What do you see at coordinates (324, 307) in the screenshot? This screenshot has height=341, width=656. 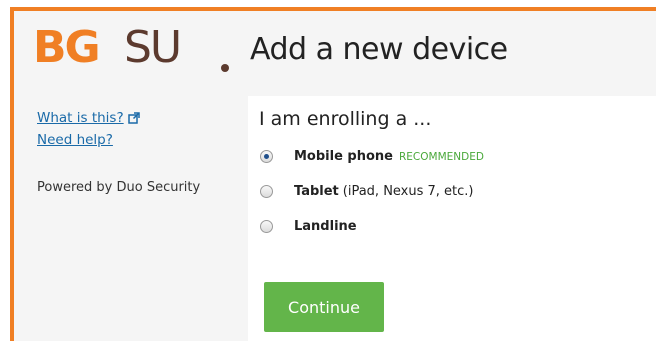 I see `continue-button: Continue` at bounding box center [324, 307].